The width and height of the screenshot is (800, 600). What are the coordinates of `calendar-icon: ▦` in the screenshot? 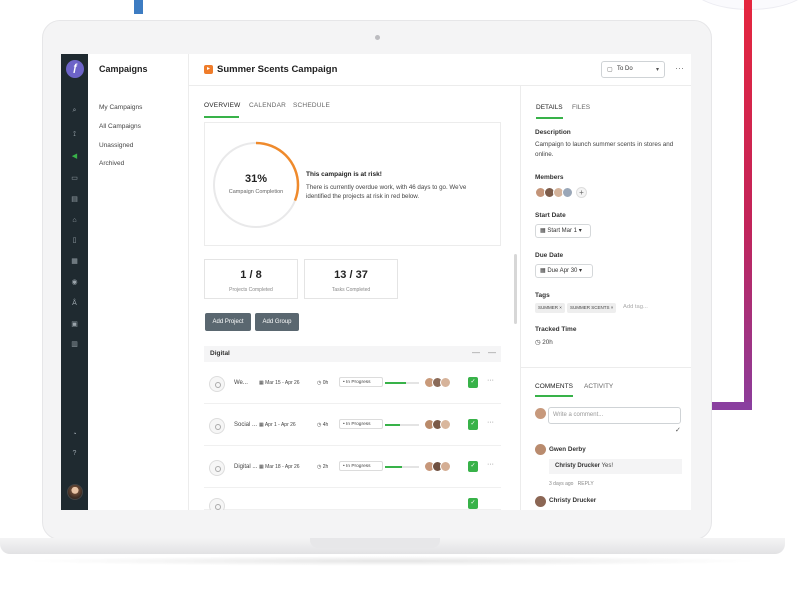 It's located at (74, 261).